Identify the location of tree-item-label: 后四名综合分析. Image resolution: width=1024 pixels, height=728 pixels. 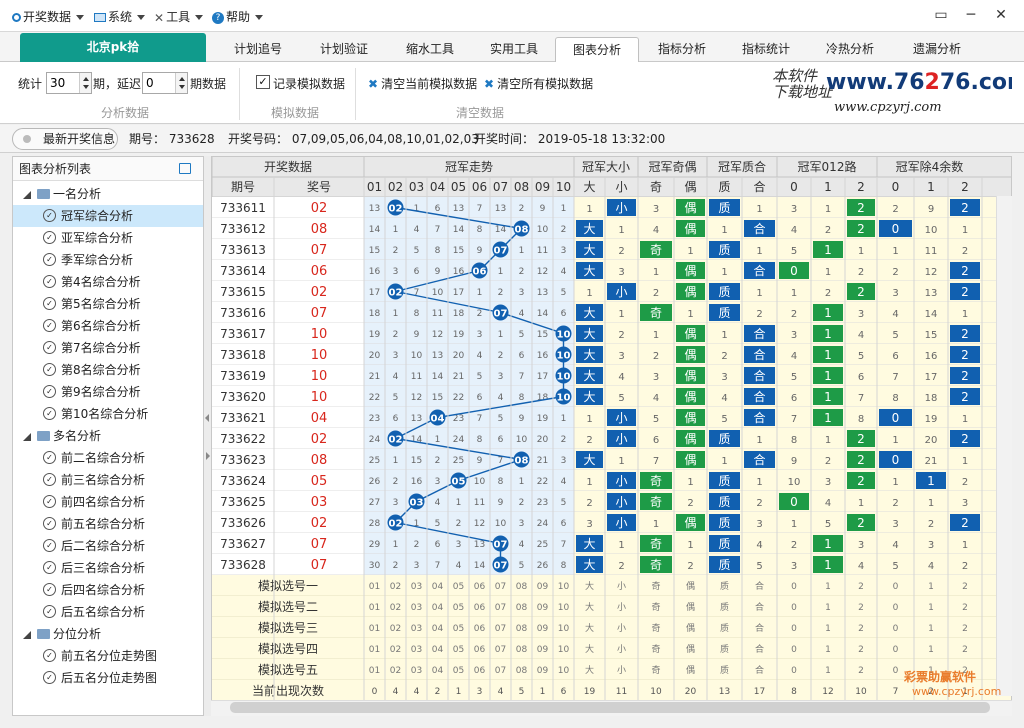
(103, 590).